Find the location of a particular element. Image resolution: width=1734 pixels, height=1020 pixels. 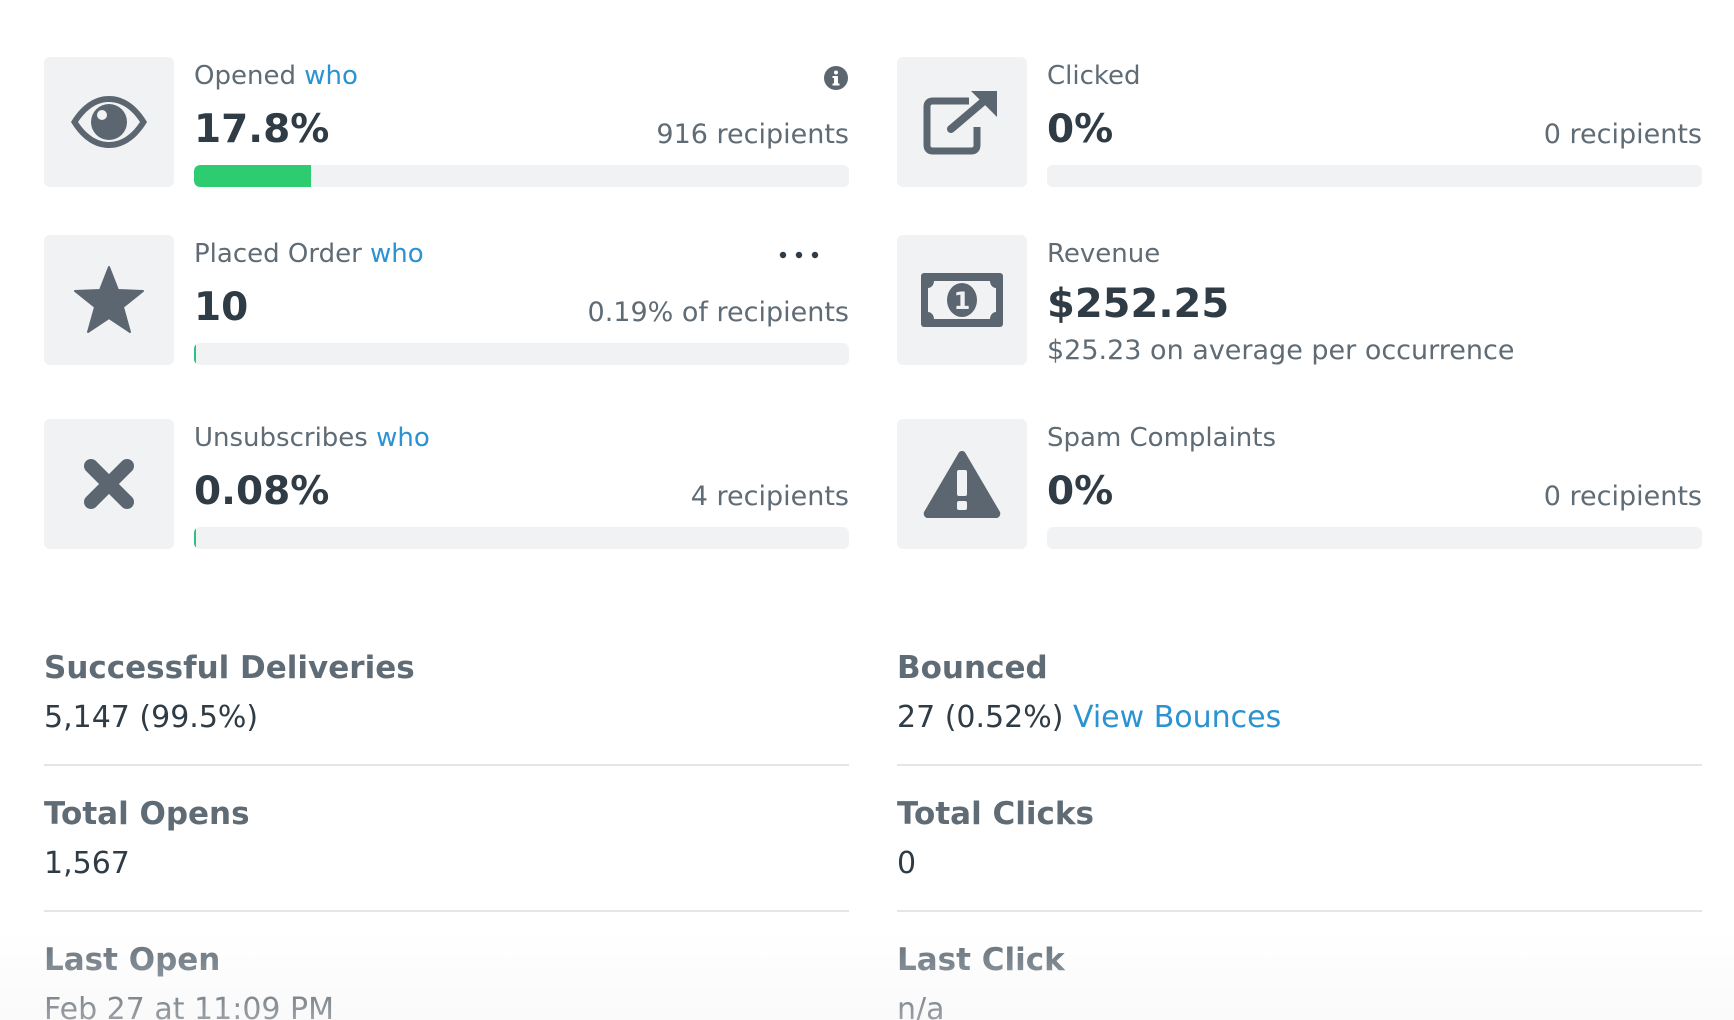

stat-bounced: Bounced 27 (0.52%) View Bounces is located at coordinates (1299, 692).